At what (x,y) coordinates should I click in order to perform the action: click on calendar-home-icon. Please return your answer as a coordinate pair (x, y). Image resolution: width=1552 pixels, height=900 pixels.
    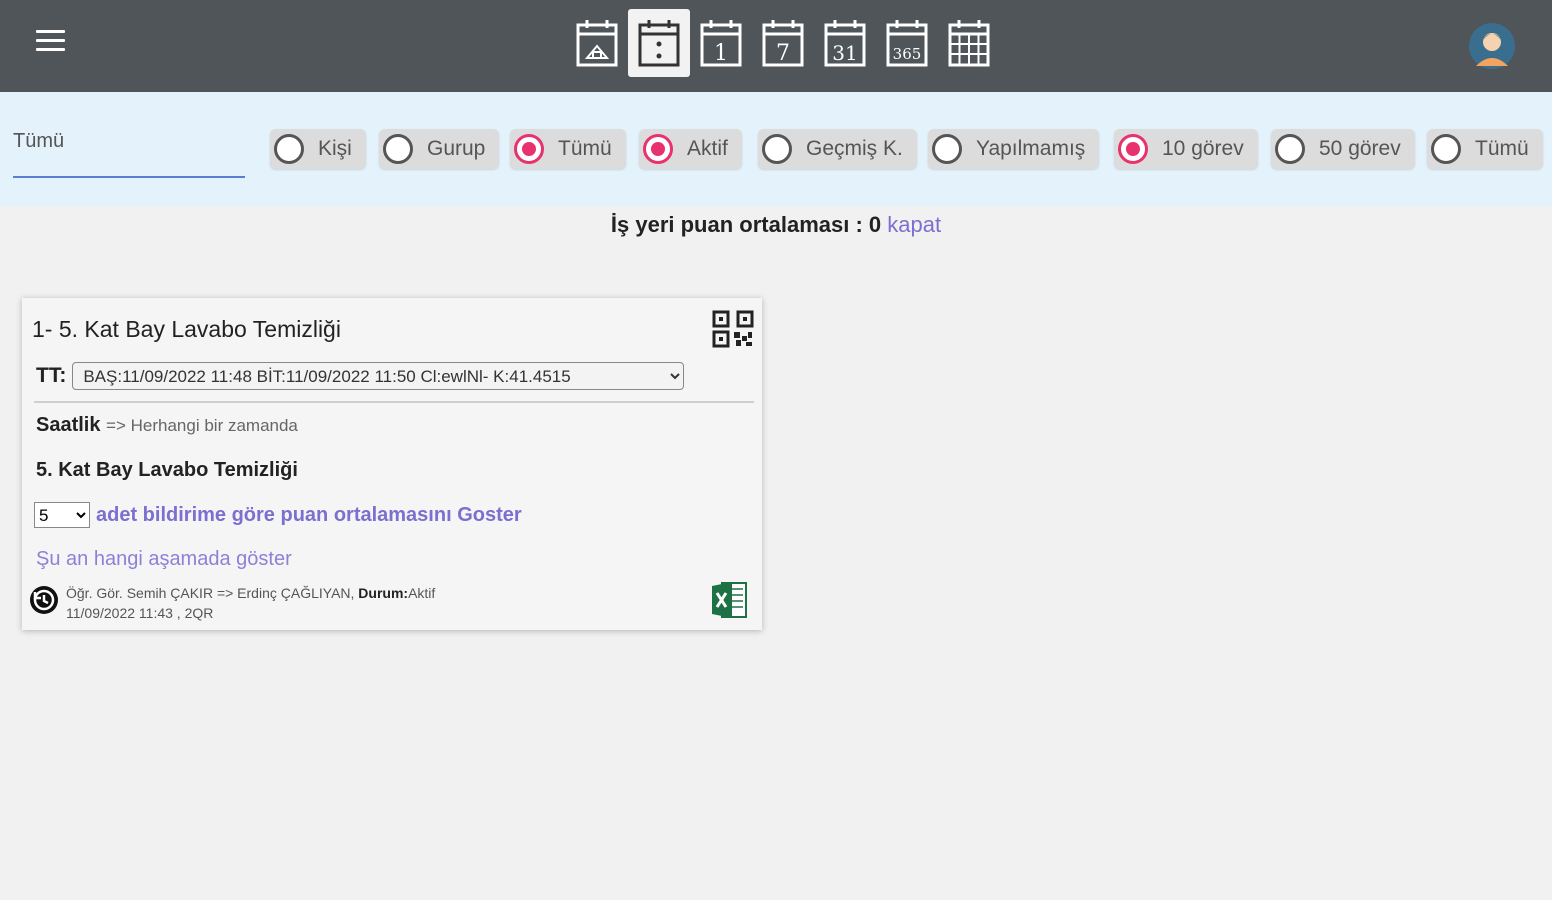
    Looking at the image, I should click on (597, 43).